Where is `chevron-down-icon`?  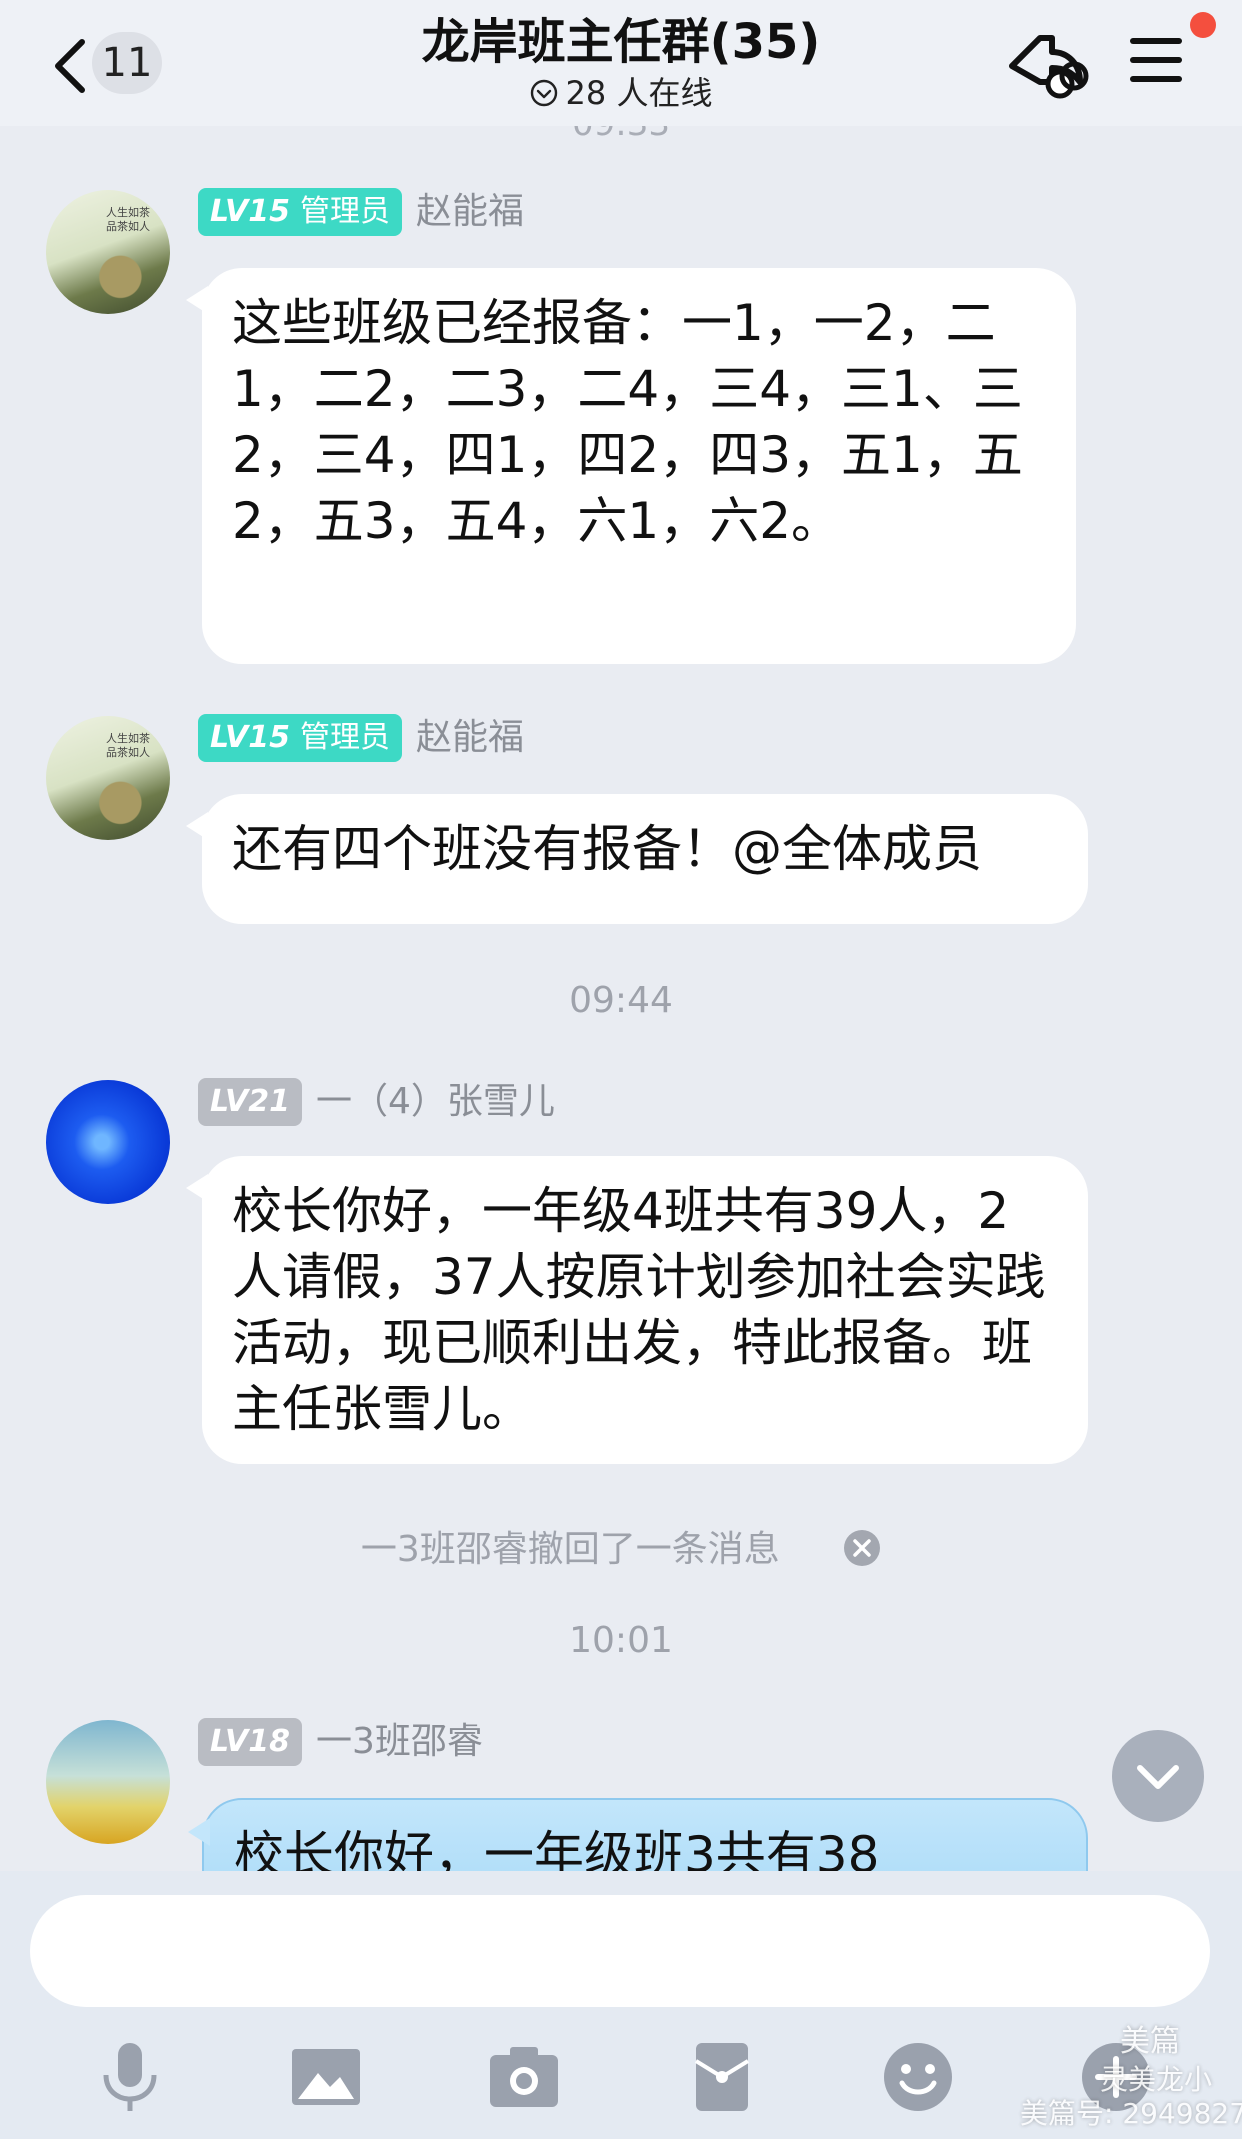 chevron-down-icon is located at coordinates (1158, 1777).